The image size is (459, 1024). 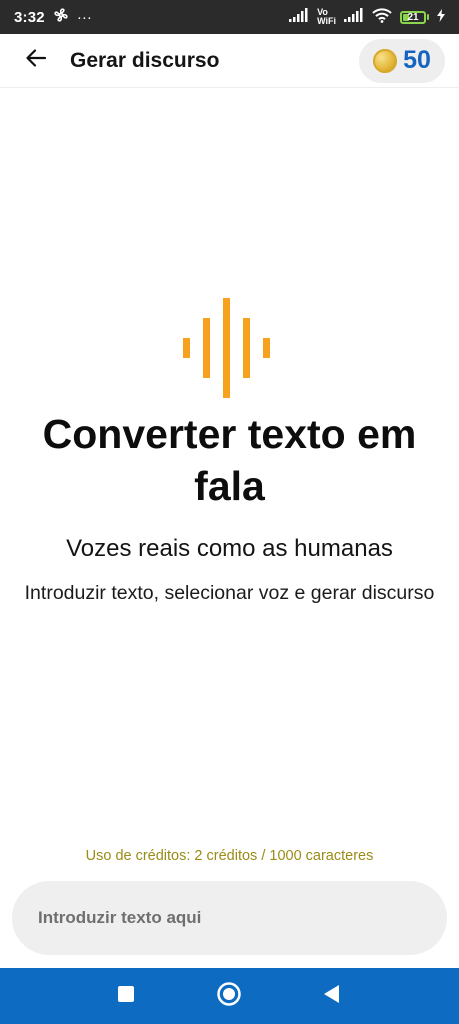 I want to click on battery-body: 21, so click(x=413, y=17).